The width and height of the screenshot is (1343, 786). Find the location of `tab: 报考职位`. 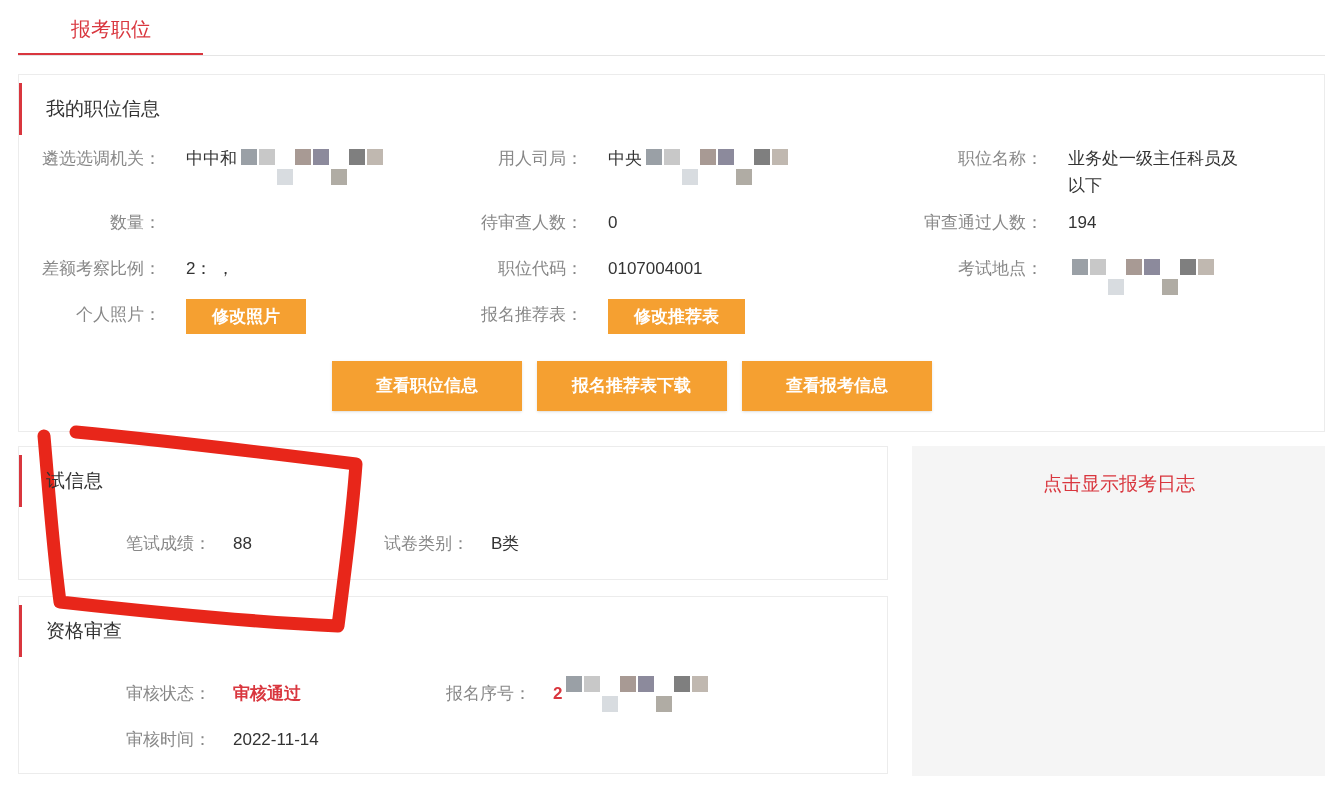

tab: 报考职位 is located at coordinates (110, 31).